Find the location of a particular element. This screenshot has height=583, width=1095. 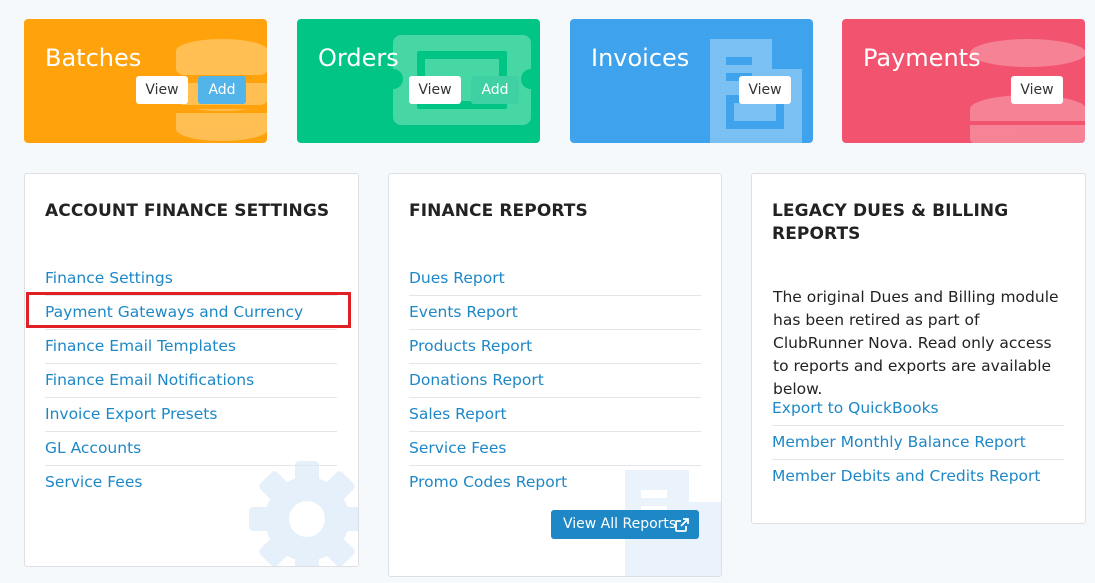

finance-email-notifications-link: Finance Email Notifications is located at coordinates (191, 381).